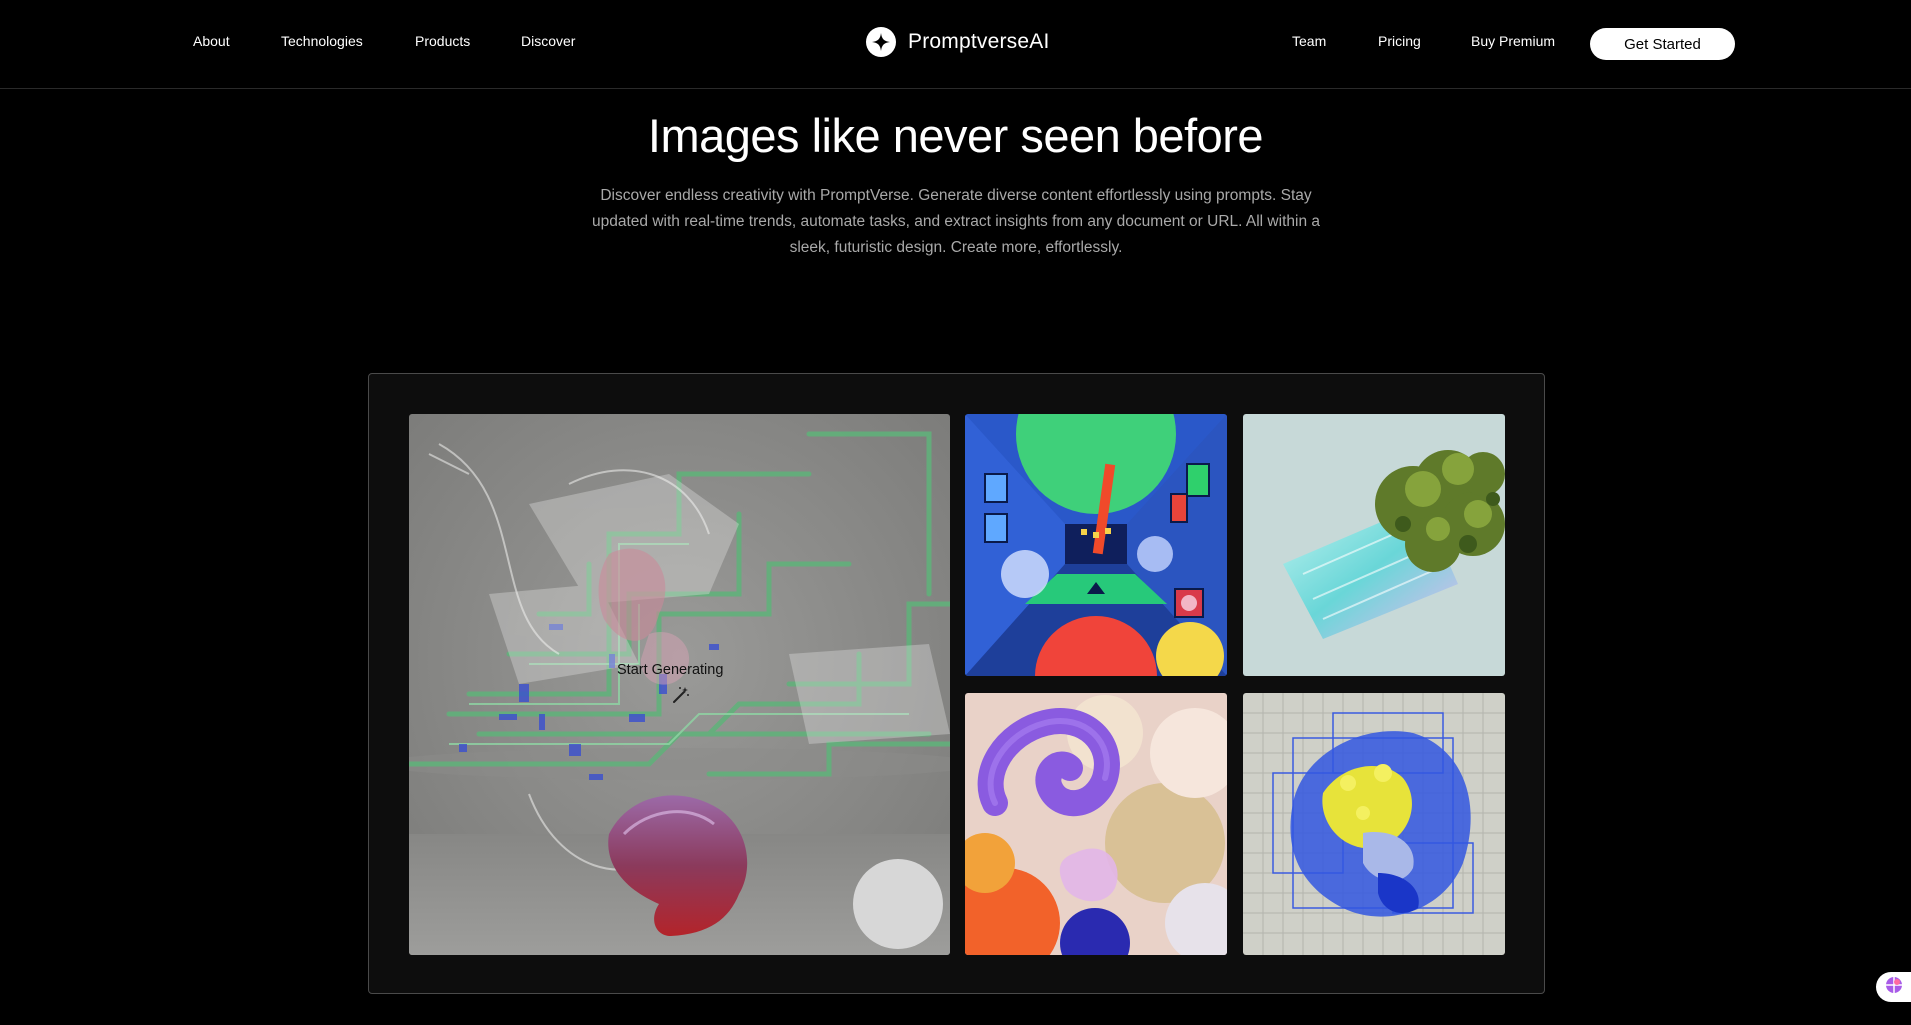  I want to click on nav-link-buy-premium: Buy Premium, so click(1513, 41).